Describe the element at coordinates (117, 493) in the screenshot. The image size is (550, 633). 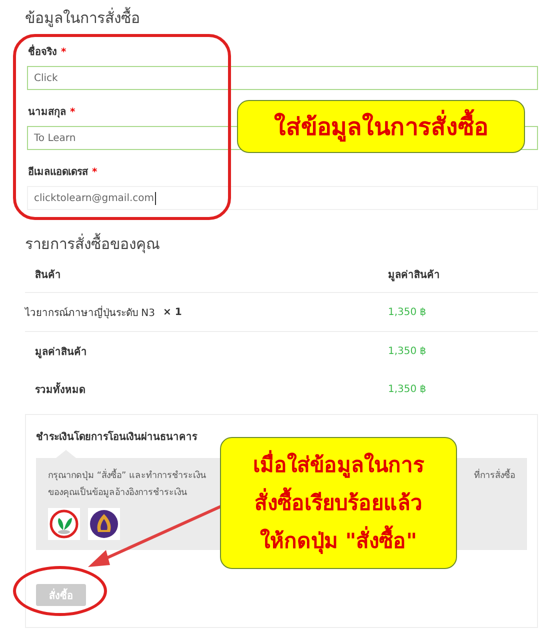
I see `note-text: ของคุณเป็นข้อมูลอ้างอิงการชำระเงิน` at that location.